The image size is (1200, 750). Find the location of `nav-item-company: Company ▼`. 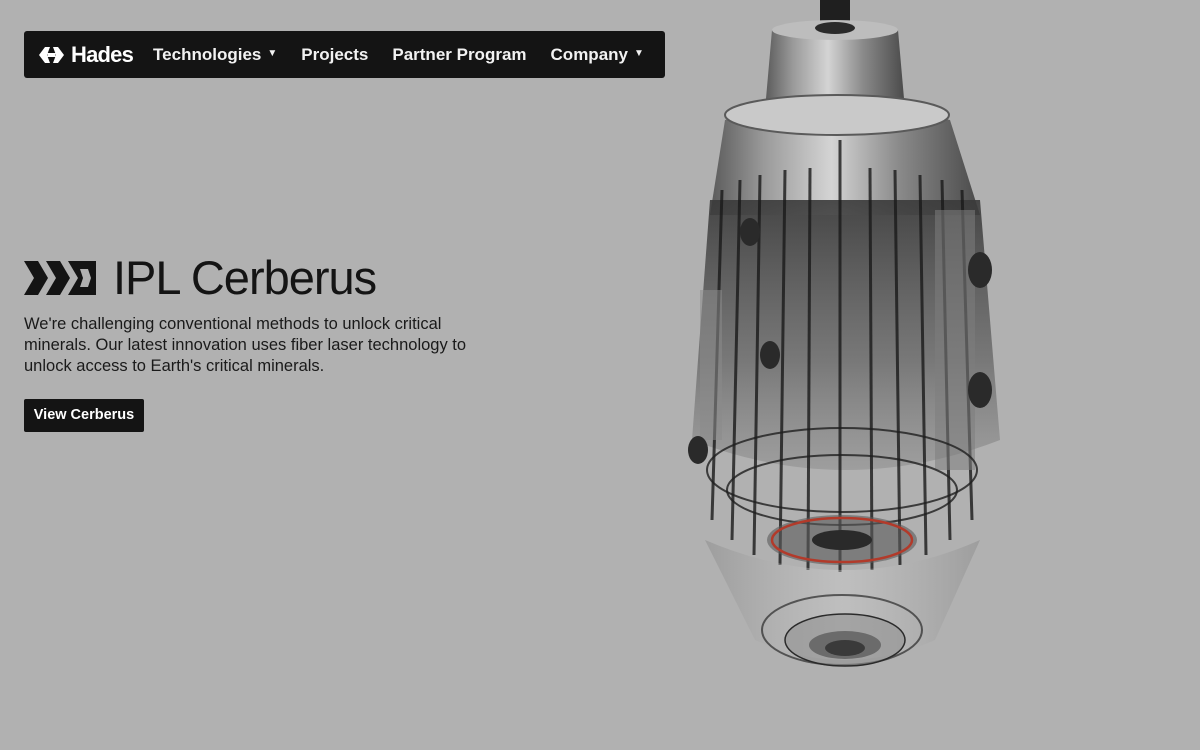

nav-item-company: Company ▼ is located at coordinates (597, 55).